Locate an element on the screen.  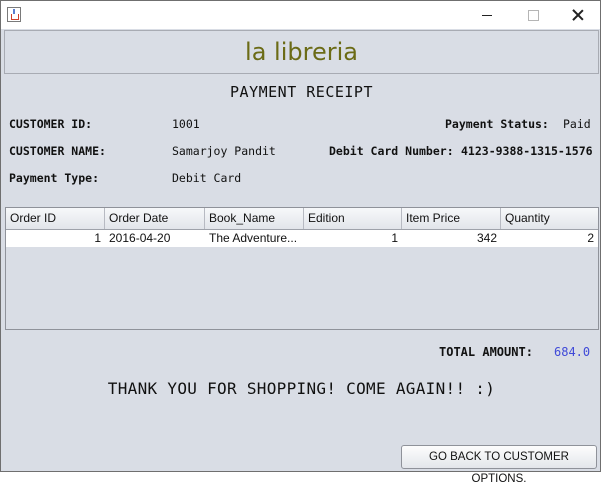
column-header-order-id: Order ID is located at coordinates (55, 218).